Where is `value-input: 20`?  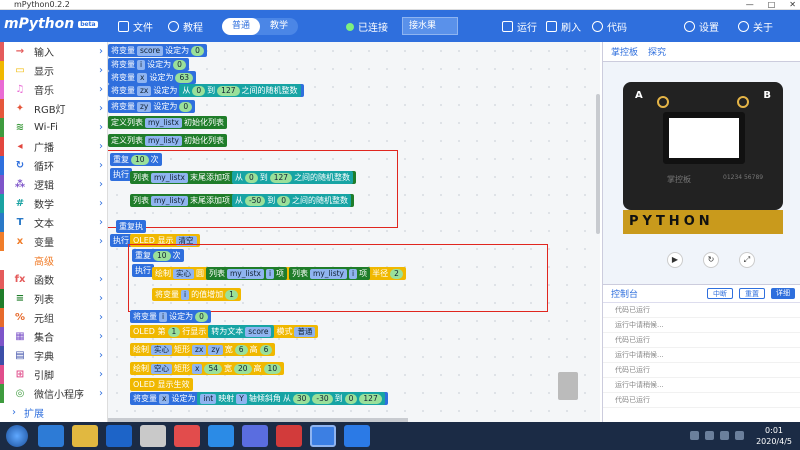 value-input: 20 is located at coordinates (243, 368).